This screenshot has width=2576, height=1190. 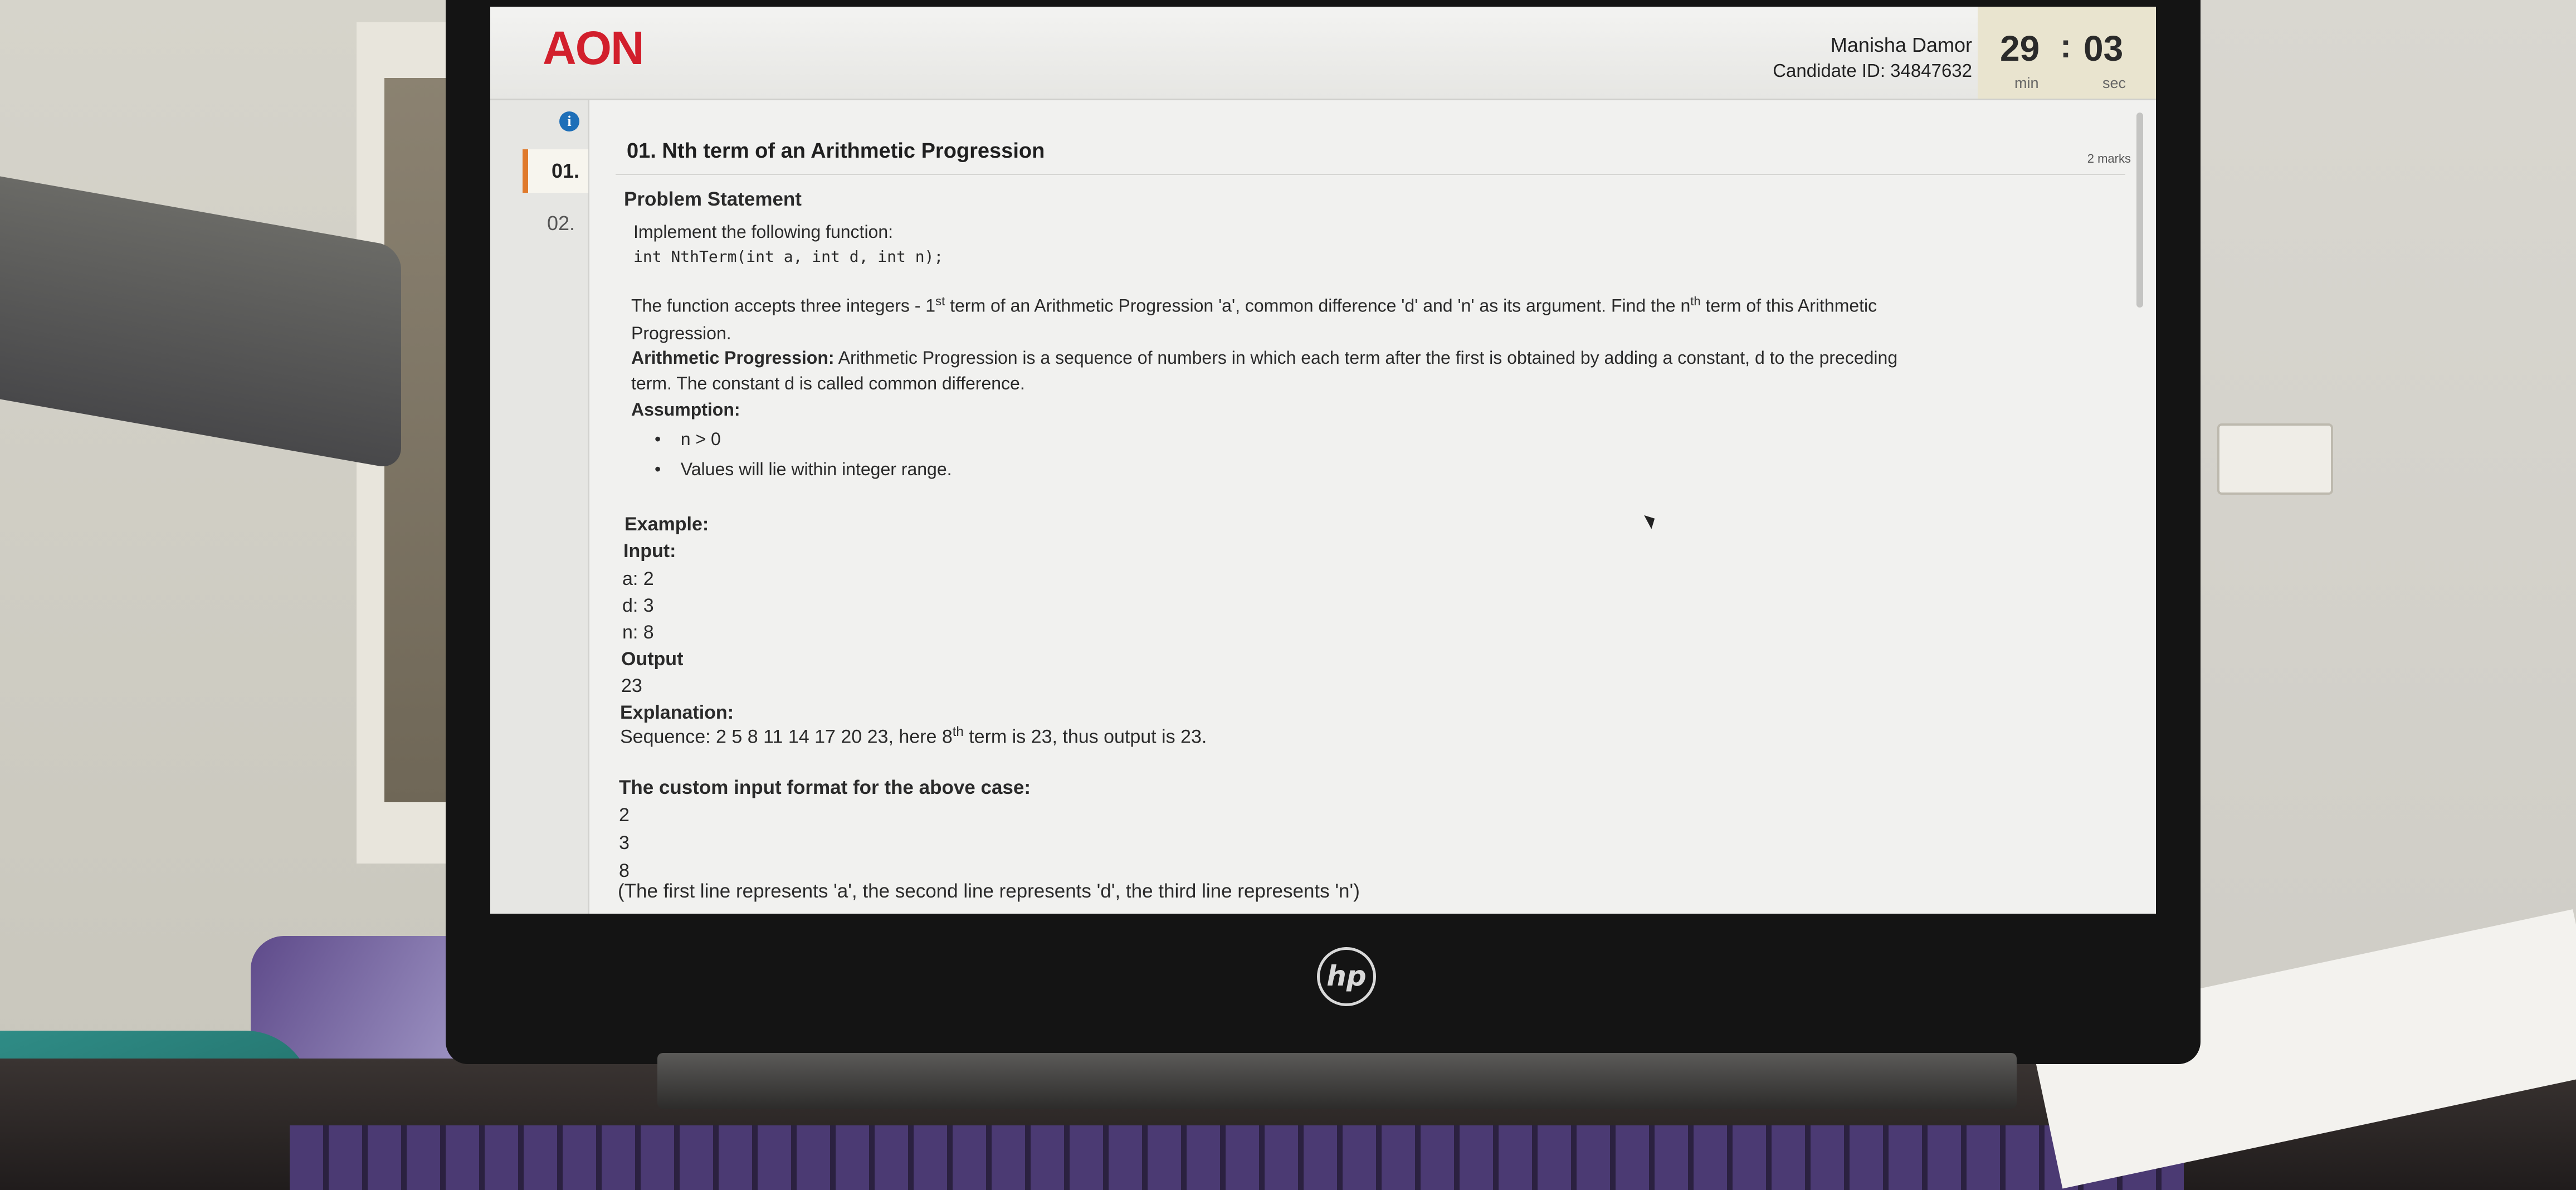 I want to click on custom-input-line: 2, so click(x=624, y=815).